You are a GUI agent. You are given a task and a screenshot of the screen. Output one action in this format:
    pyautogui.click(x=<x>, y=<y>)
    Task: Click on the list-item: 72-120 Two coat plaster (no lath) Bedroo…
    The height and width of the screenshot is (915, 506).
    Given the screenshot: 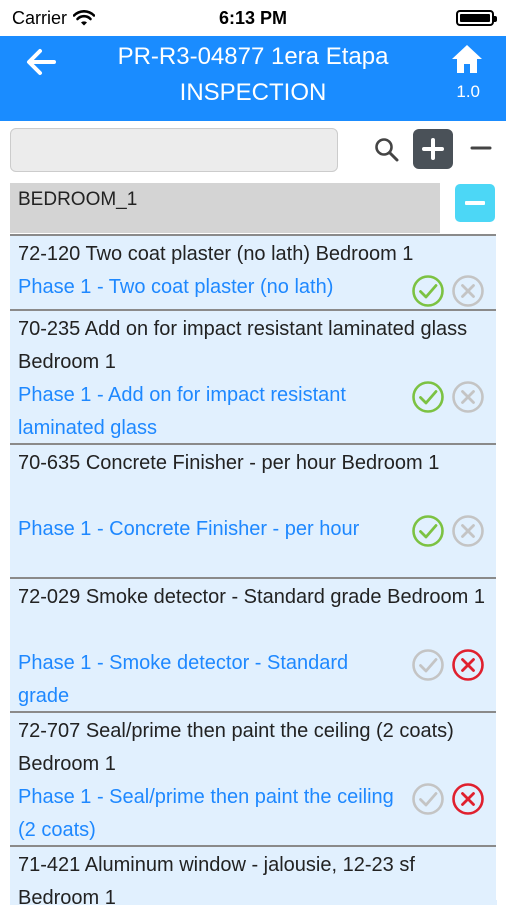 What is the action you would take?
    pyautogui.click(x=253, y=271)
    